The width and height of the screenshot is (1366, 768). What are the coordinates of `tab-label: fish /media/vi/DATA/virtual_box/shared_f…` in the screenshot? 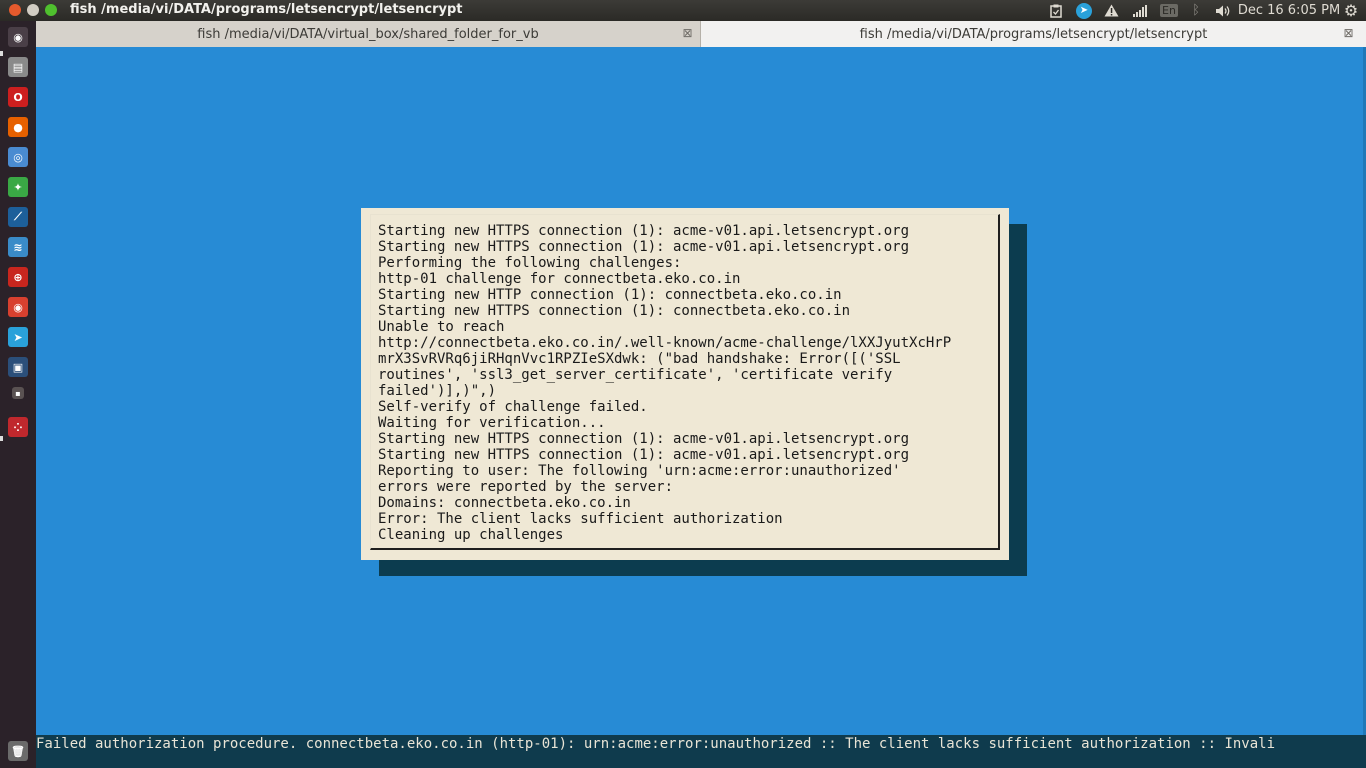 It's located at (368, 34).